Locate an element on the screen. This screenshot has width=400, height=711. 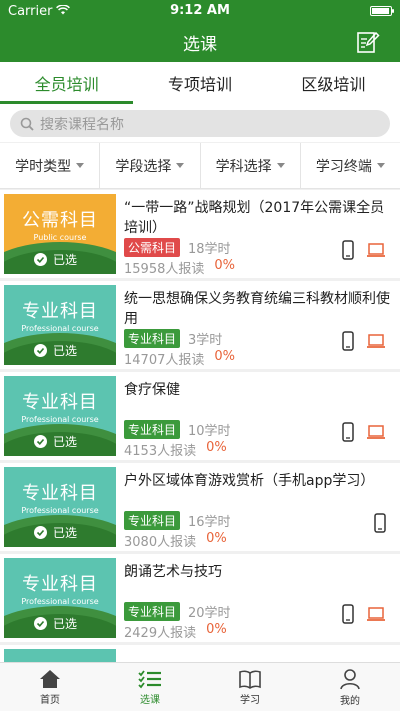
tabbar-label: 选课 is located at coordinates (150, 700).